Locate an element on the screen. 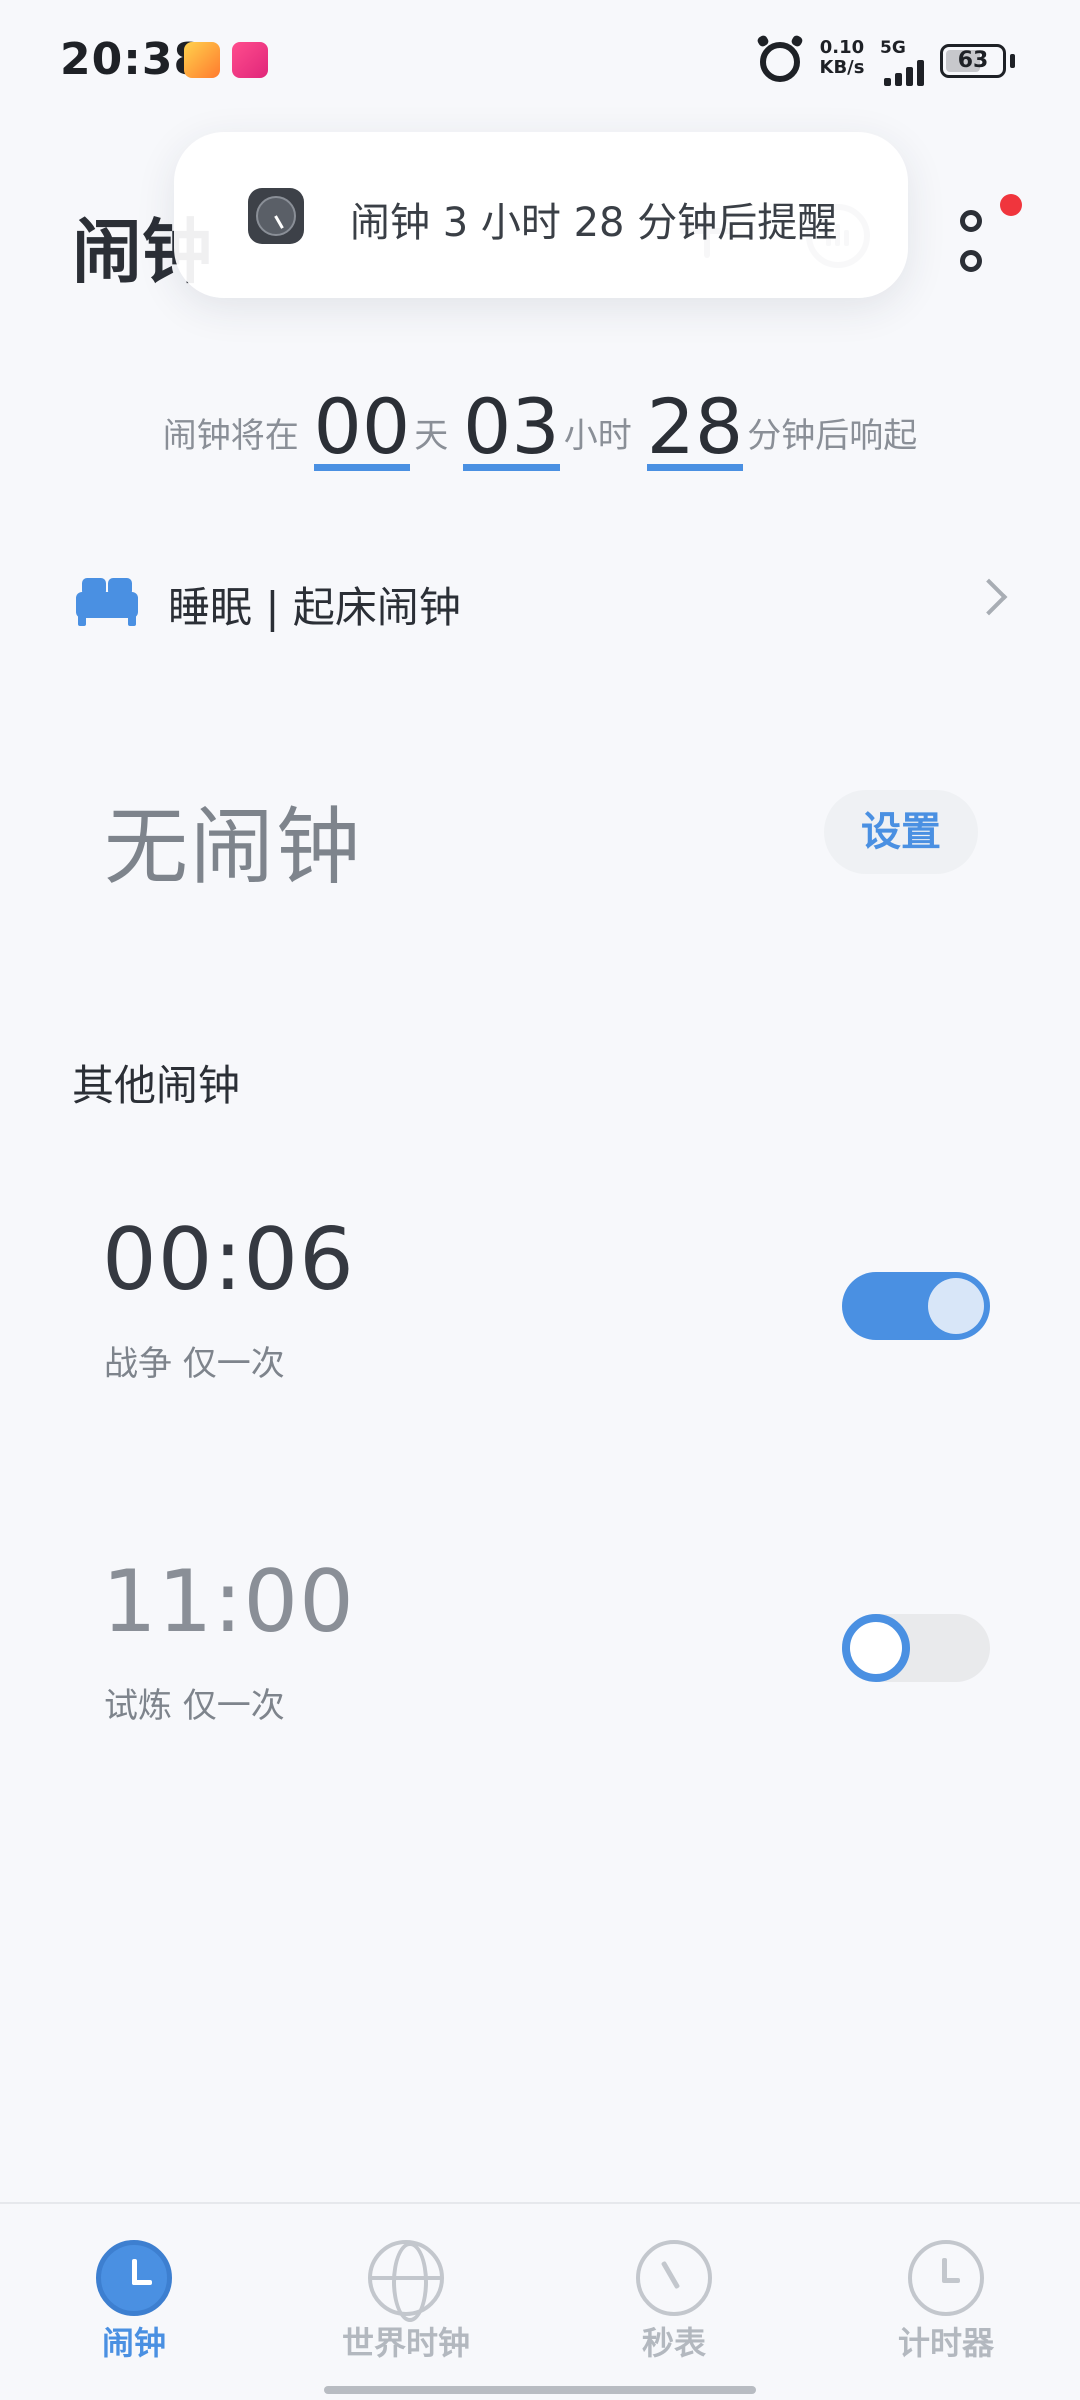 The width and height of the screenshot is (1080, 2400). stopwatch-icon is located at coordinates (674, 2278).